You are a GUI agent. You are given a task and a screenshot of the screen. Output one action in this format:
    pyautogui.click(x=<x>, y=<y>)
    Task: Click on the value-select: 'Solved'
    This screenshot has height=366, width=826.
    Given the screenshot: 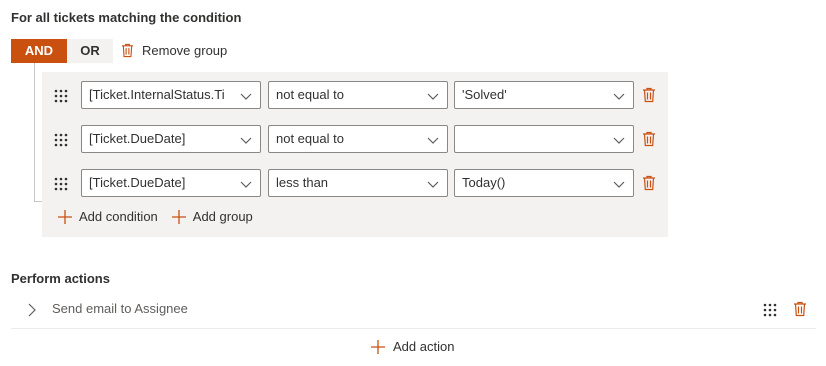 What is the action you would take?
    pyautogui.click(x=544, y=95)
    